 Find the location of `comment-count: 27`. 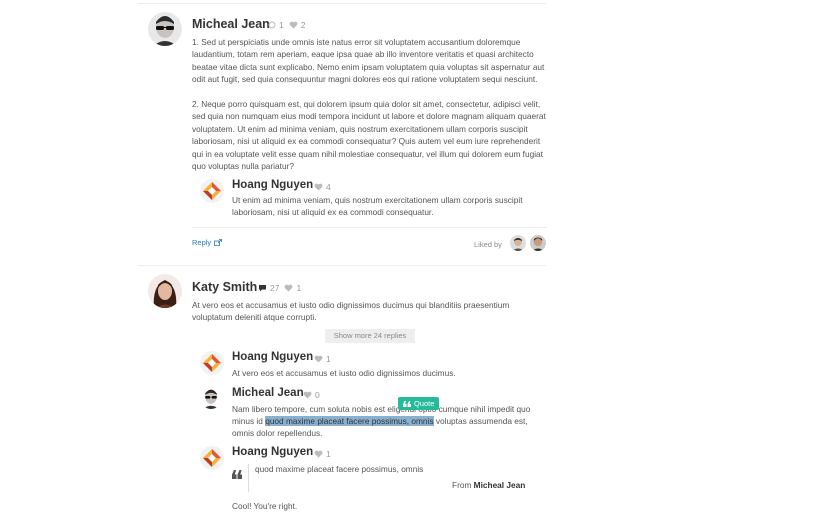

comment-count: 27 is located at coordinates (275, 288).